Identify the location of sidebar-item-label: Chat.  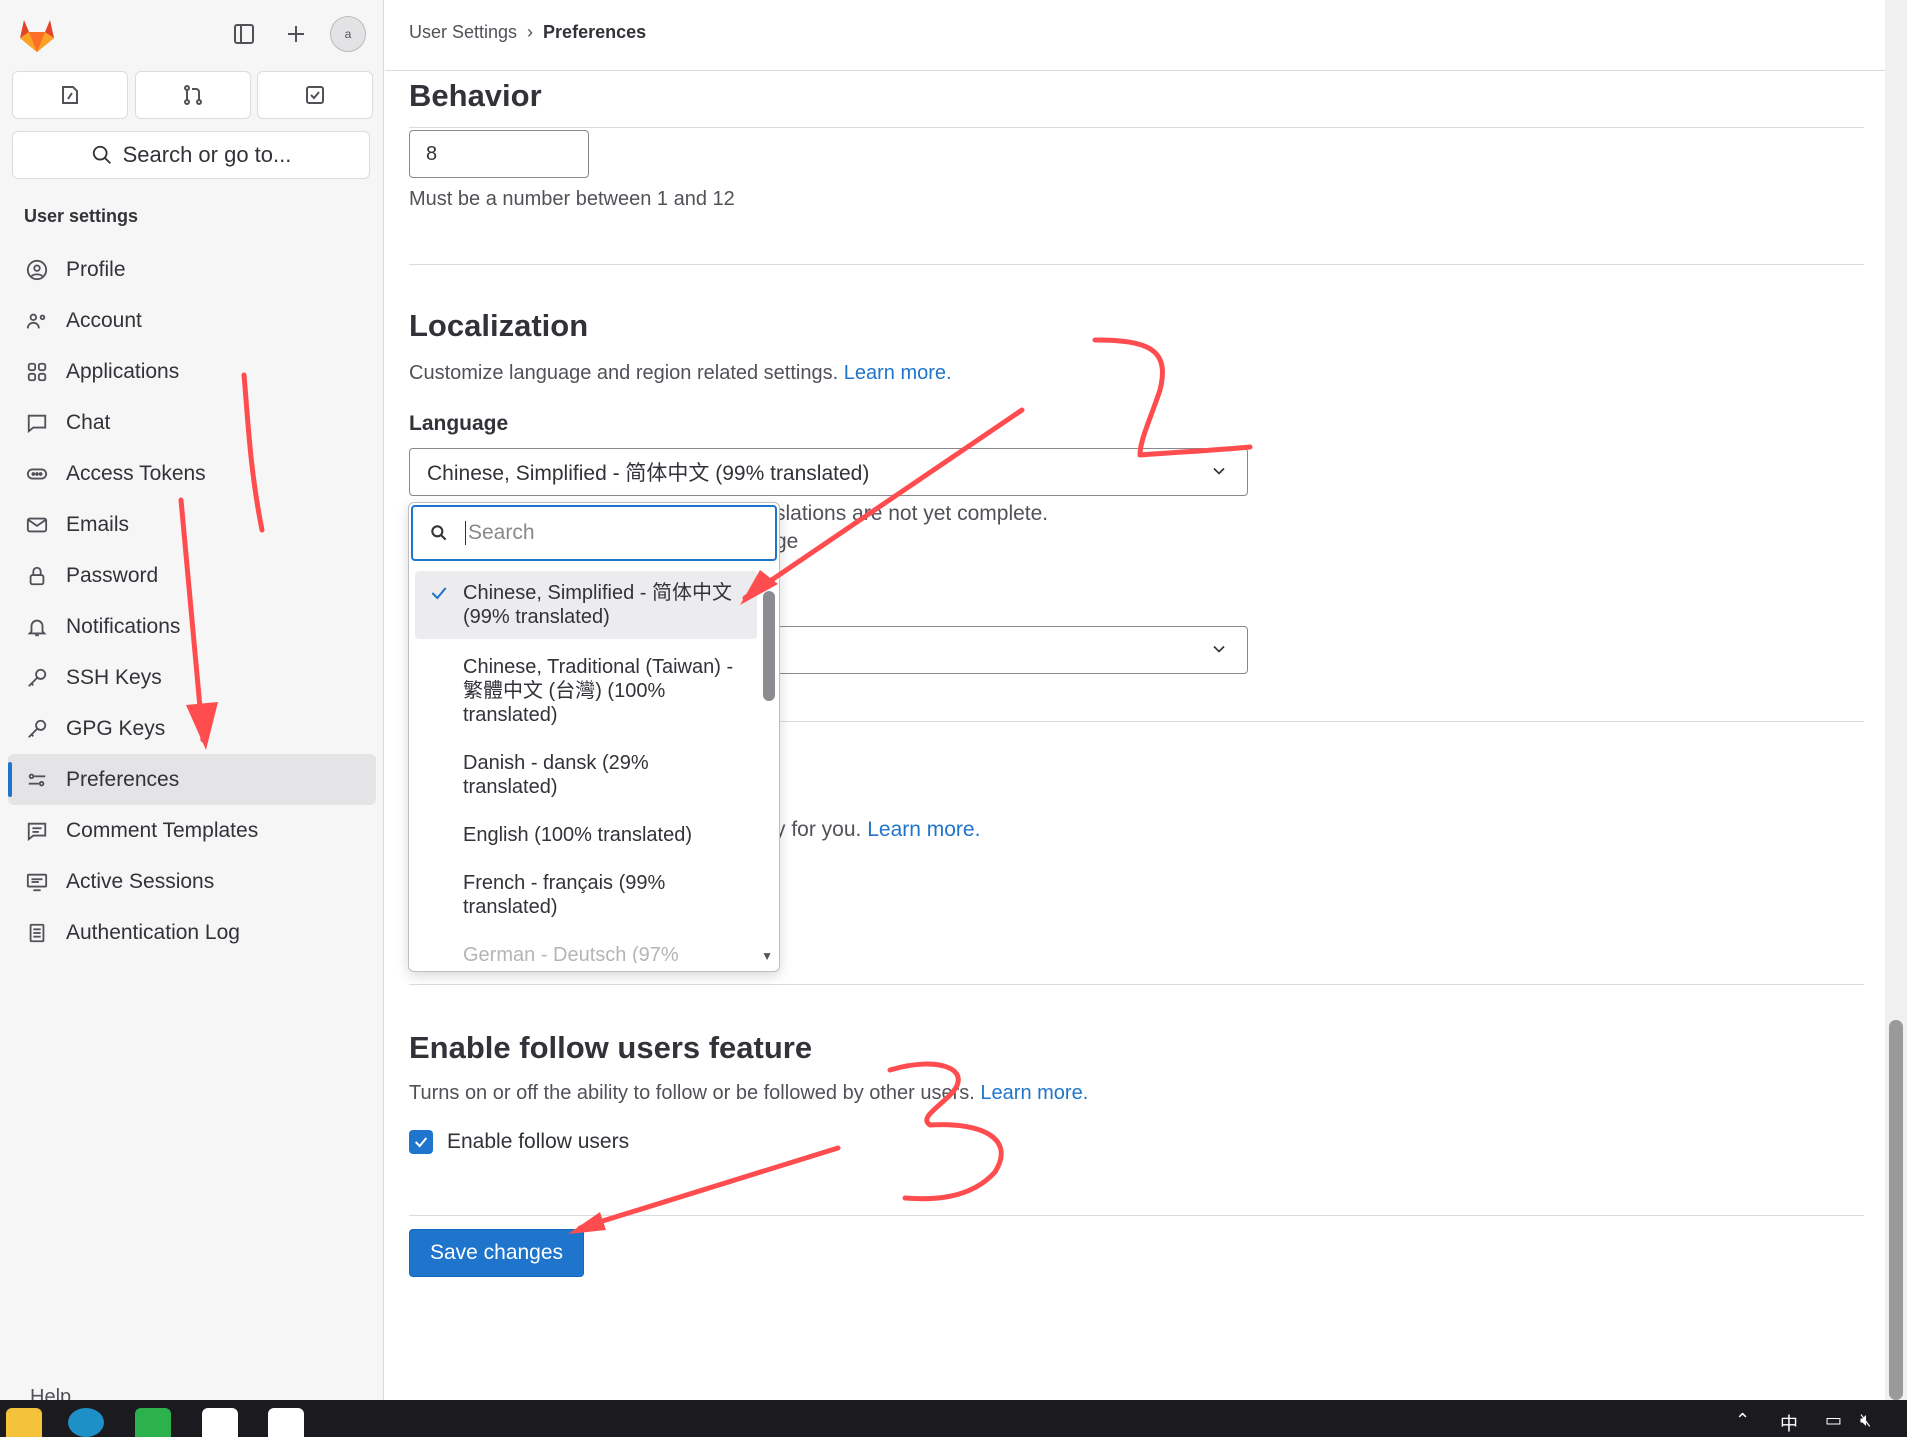
(88, 422).